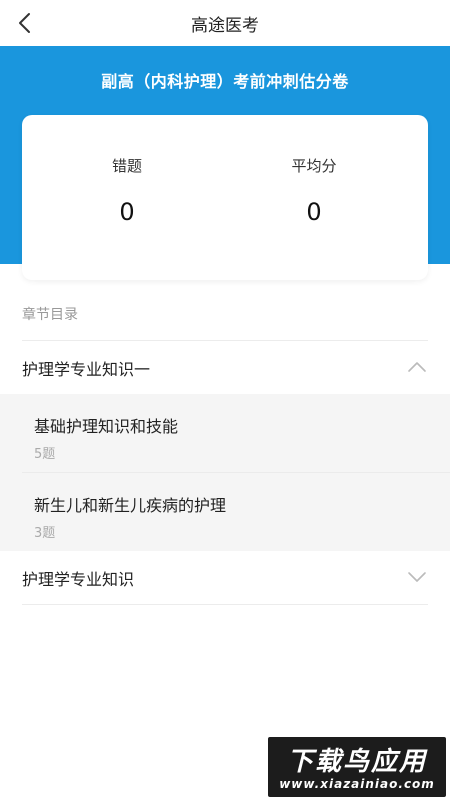 This screenshot has width=450, height=800. Describe the element at coordinates (86, 369) in the screenshot. I see `chapter-title: 护理学专业知识一` at that location.